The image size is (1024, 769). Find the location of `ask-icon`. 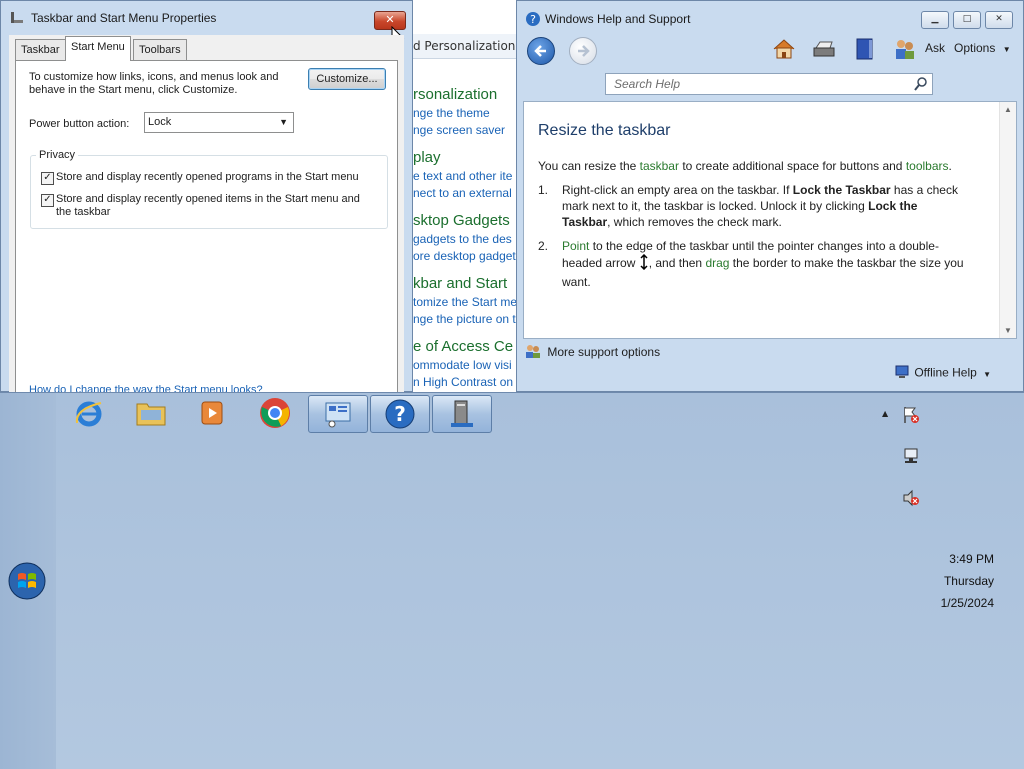

ask-icon is located at coordinates (905, 50).